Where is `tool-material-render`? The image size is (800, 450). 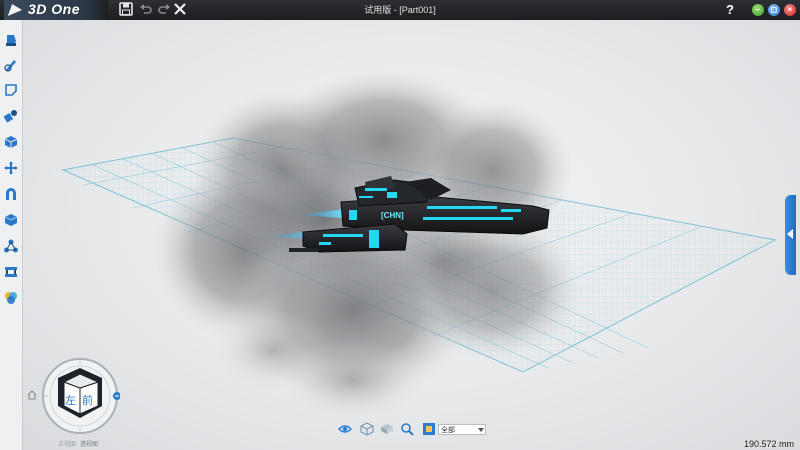 tool-material-render is located at coordinates (11, 298).